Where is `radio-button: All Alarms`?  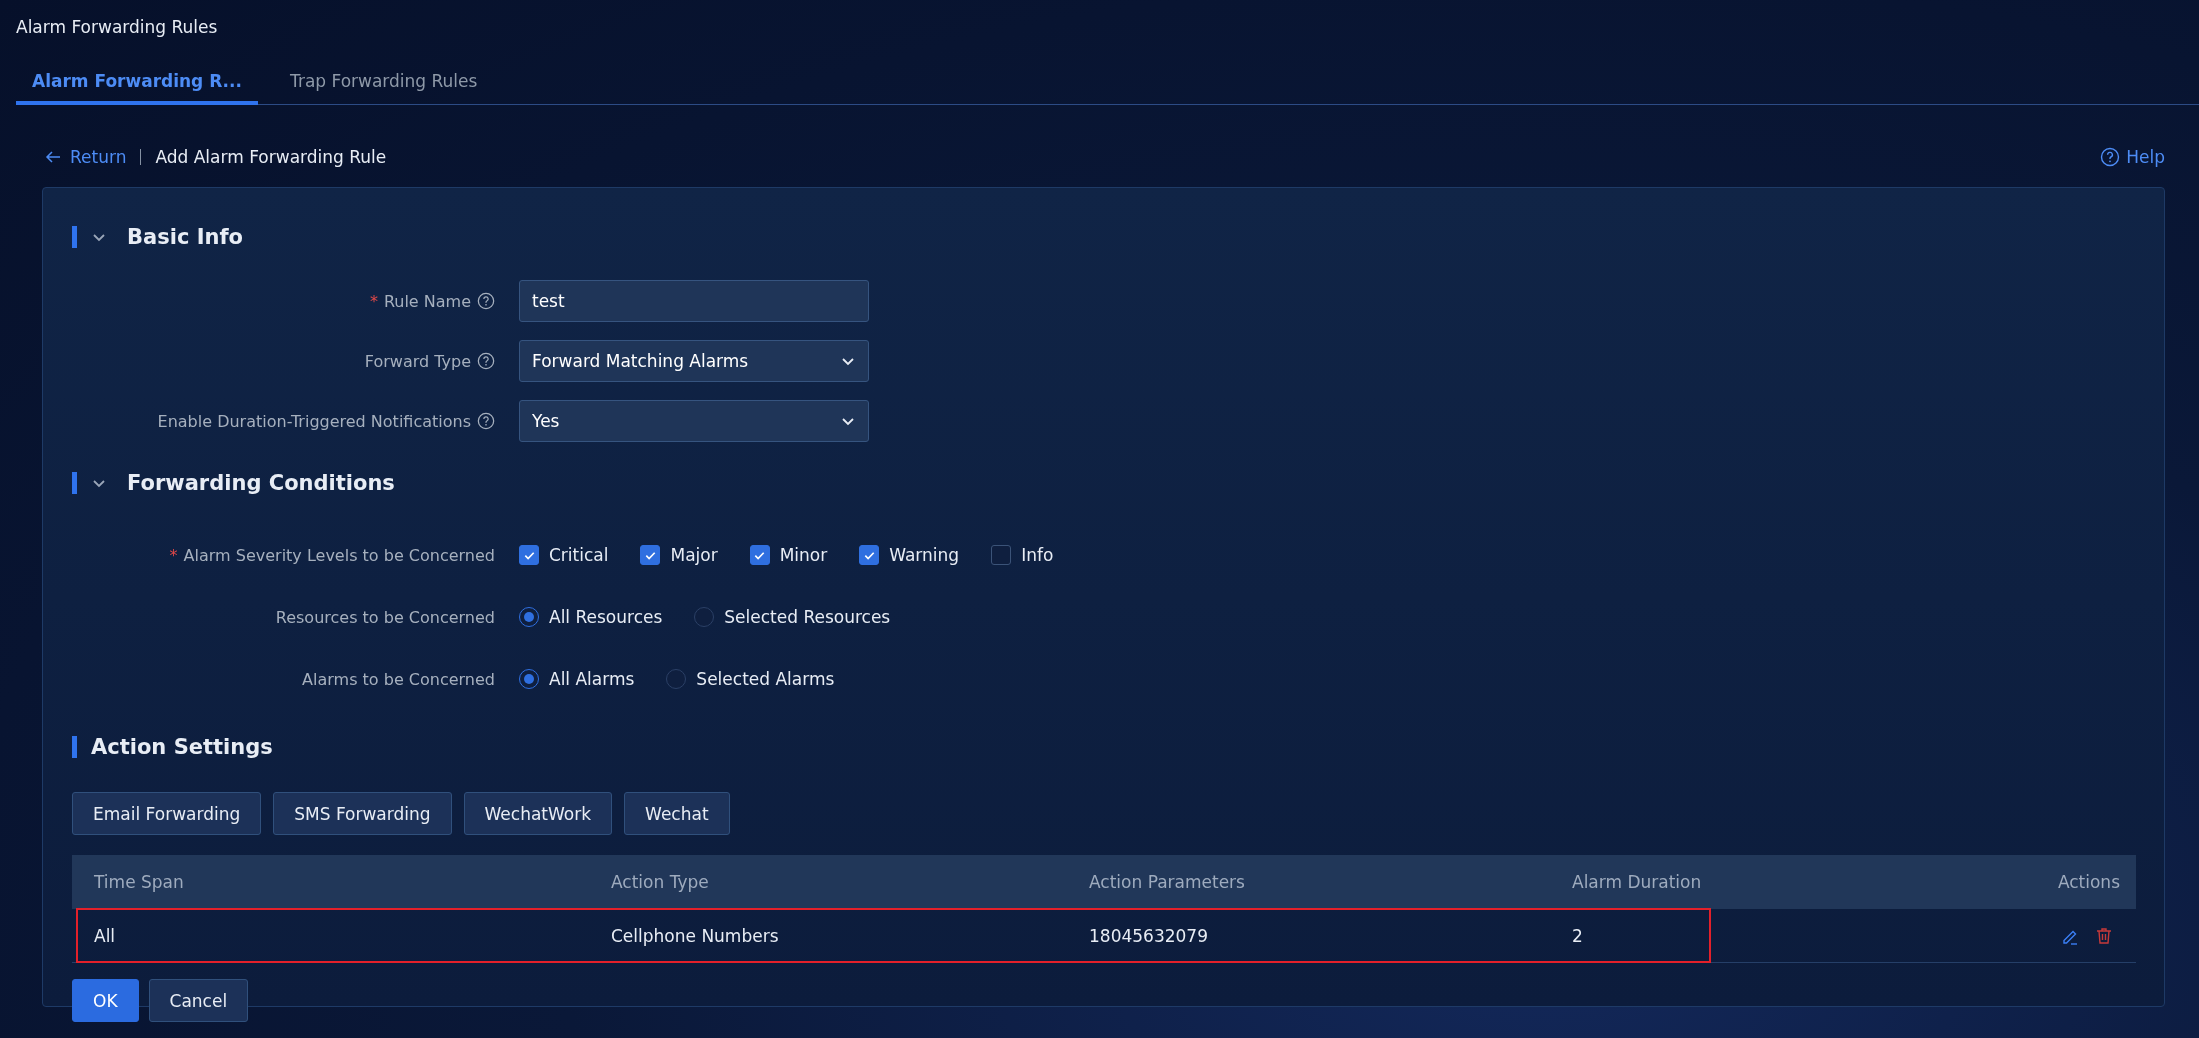
radio-button: All Alarms is located at coordinates (577, 679).